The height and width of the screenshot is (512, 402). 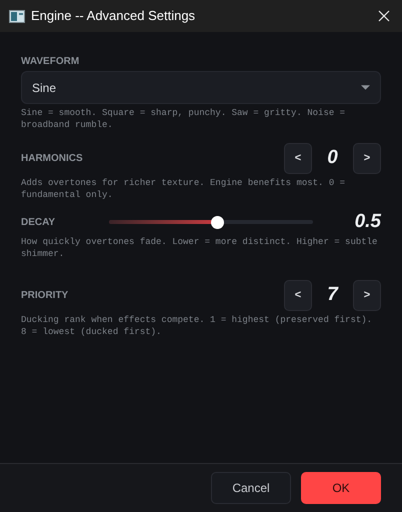 I want to click on help-text: How quickly overtones fade. Lower = more distinct. Higher = subtle shimmer., so click(x=199, y=248).